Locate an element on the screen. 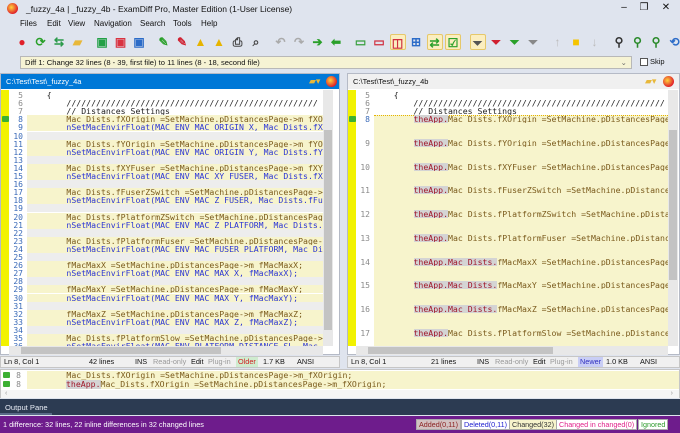 The image size is (680, 433). deleted-legend: Deleted(0,11) is located at coordinates (486, 424).